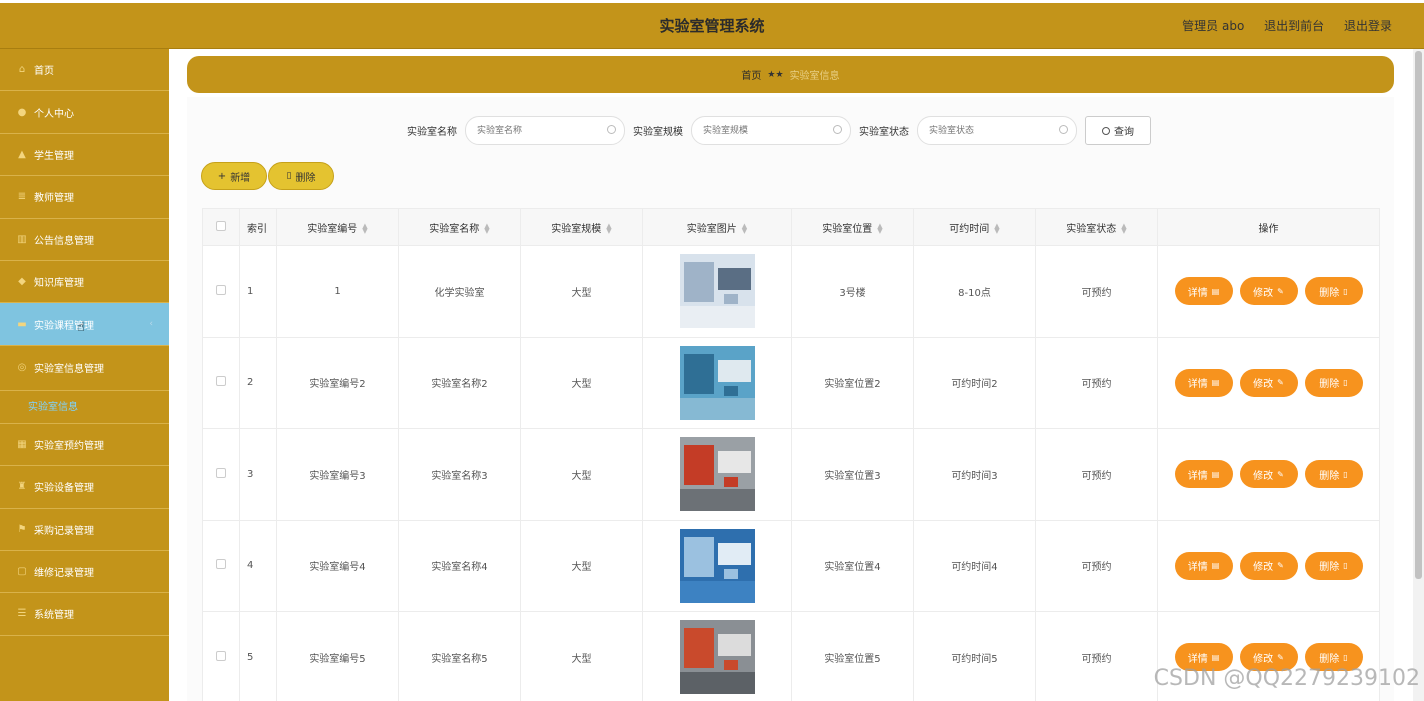 This screenshot has height=701, width=1424. I want to click on cell-status: 可预约, so click(1096, 382).